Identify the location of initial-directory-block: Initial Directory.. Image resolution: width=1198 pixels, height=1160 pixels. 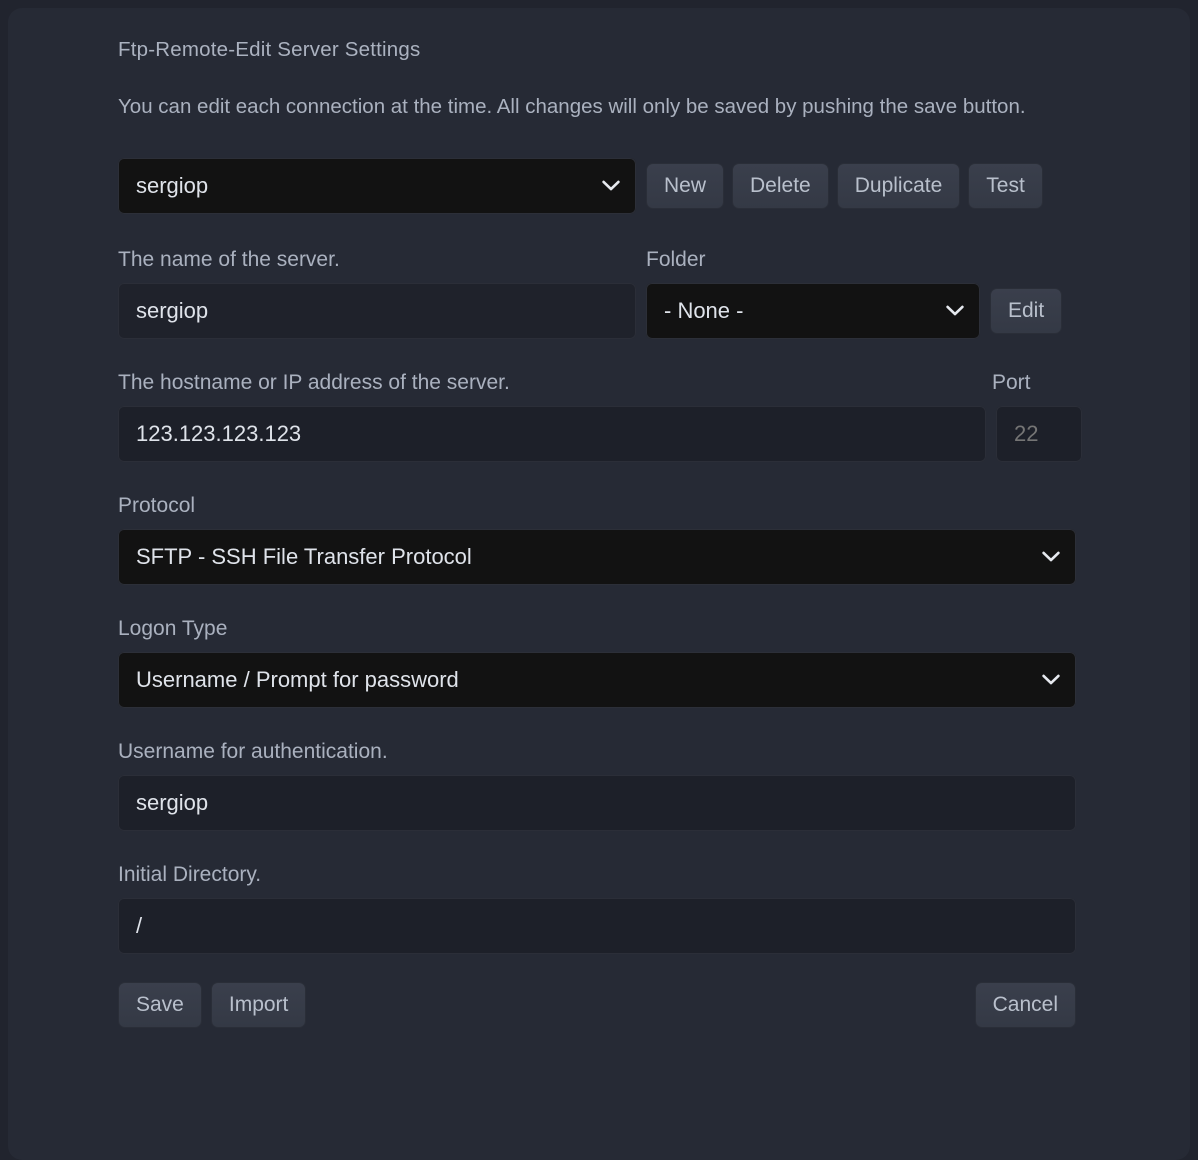
(603, 908).